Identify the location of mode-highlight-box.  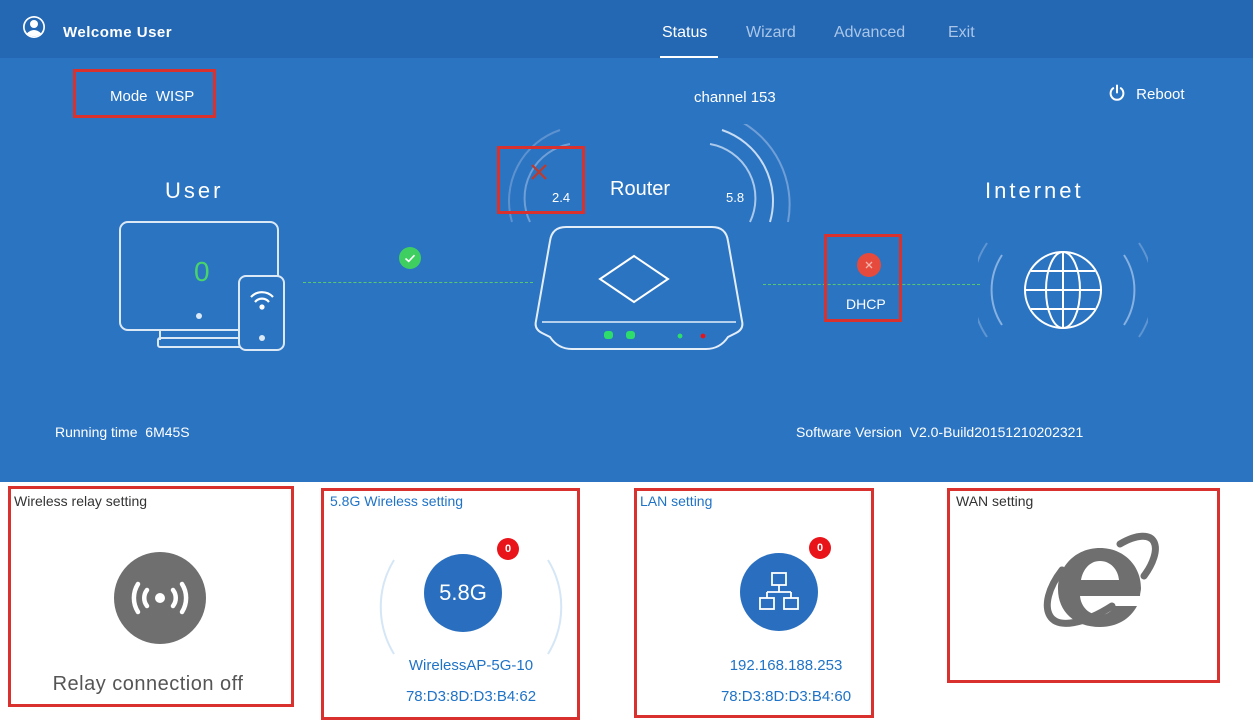
(144, 93).